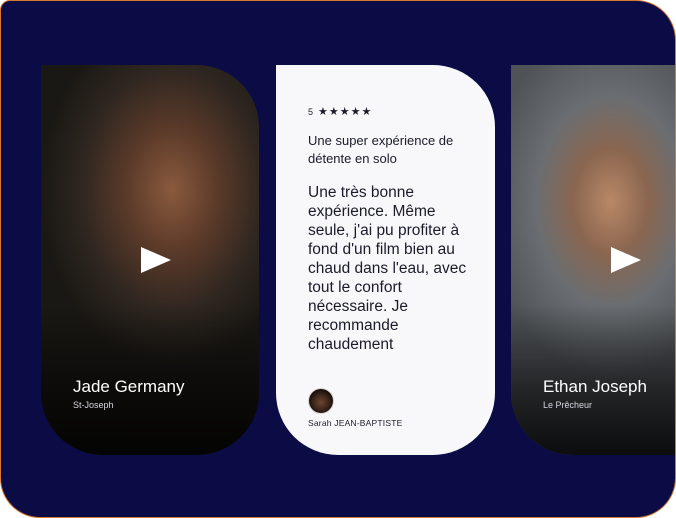 The image size is (676, 518). Describe the element at coordinates (381, 149) in the screenshot. I see `review-title: Une super expérience de détente en solo` at that location.